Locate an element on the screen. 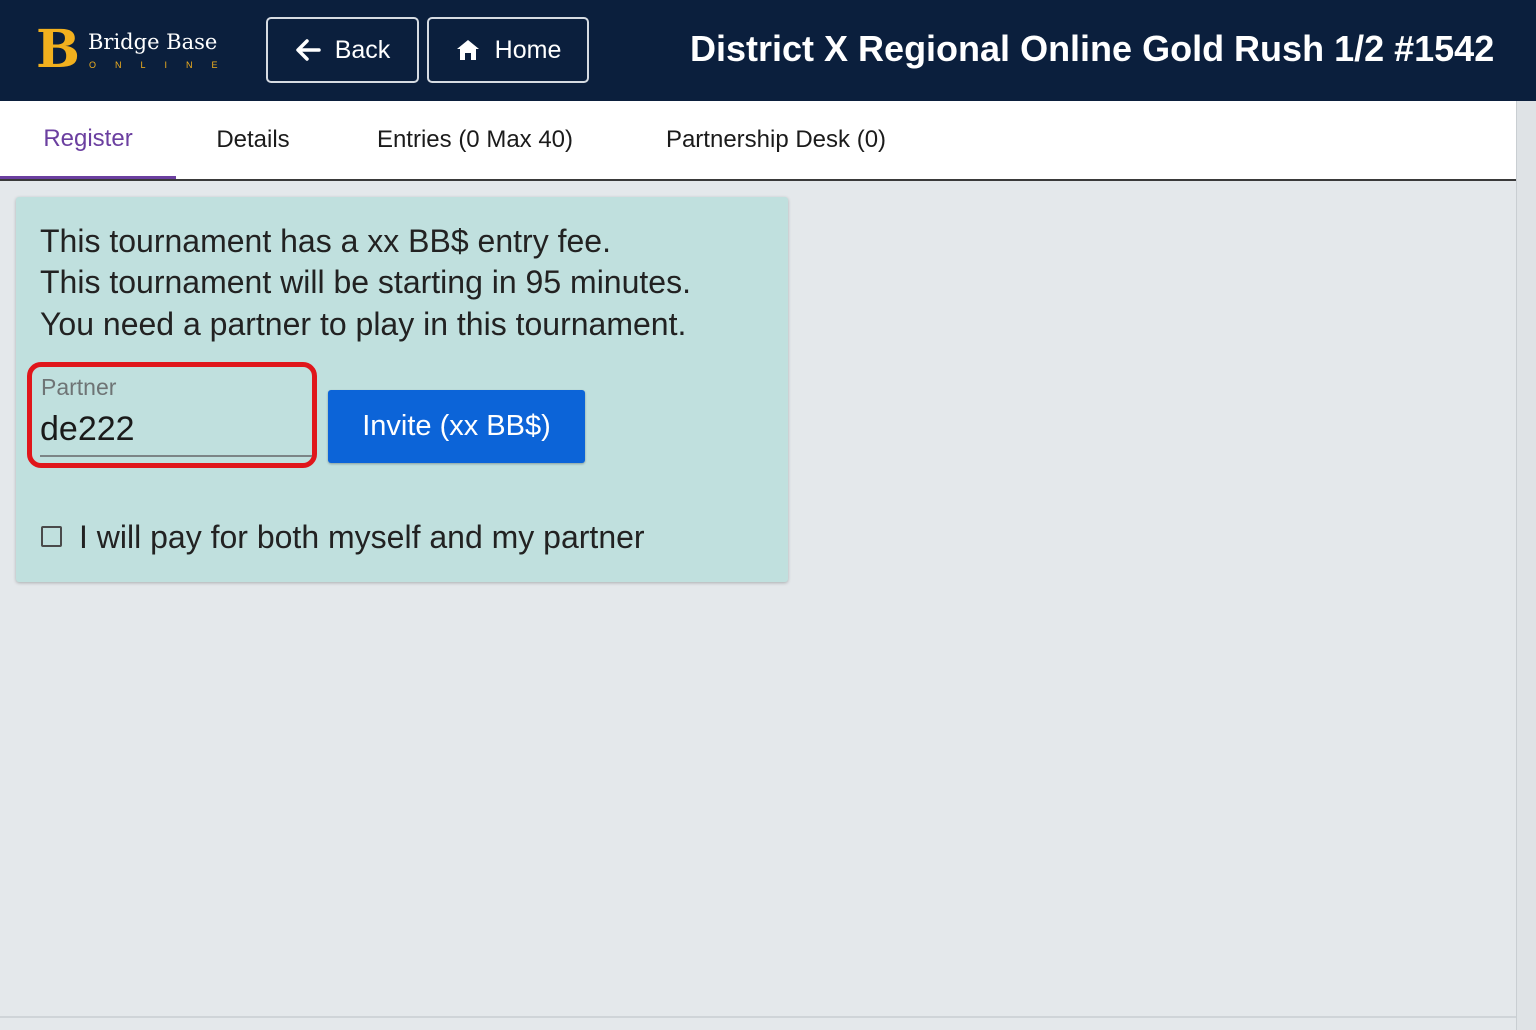 The width and height of the screenshot is (1536, 1030). pay-both-checkbox is located at coordinates (51, 536).